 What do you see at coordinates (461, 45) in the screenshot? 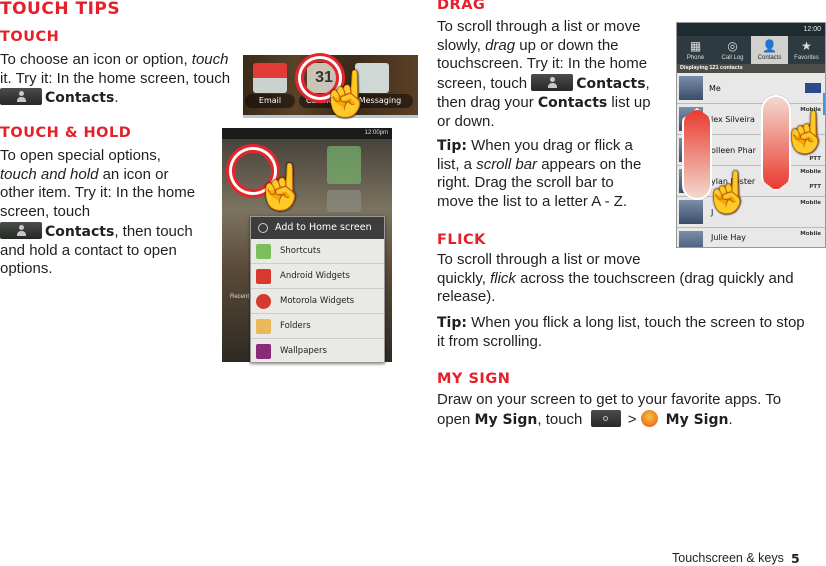
I see `text: slowly,` at bounding box center [461, 45].